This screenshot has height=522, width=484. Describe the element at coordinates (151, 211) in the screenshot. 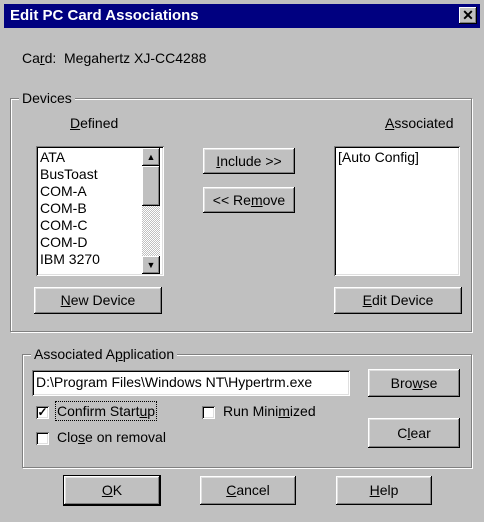

I see `defined-list-scrollbar: ▲ ▼` at that location.